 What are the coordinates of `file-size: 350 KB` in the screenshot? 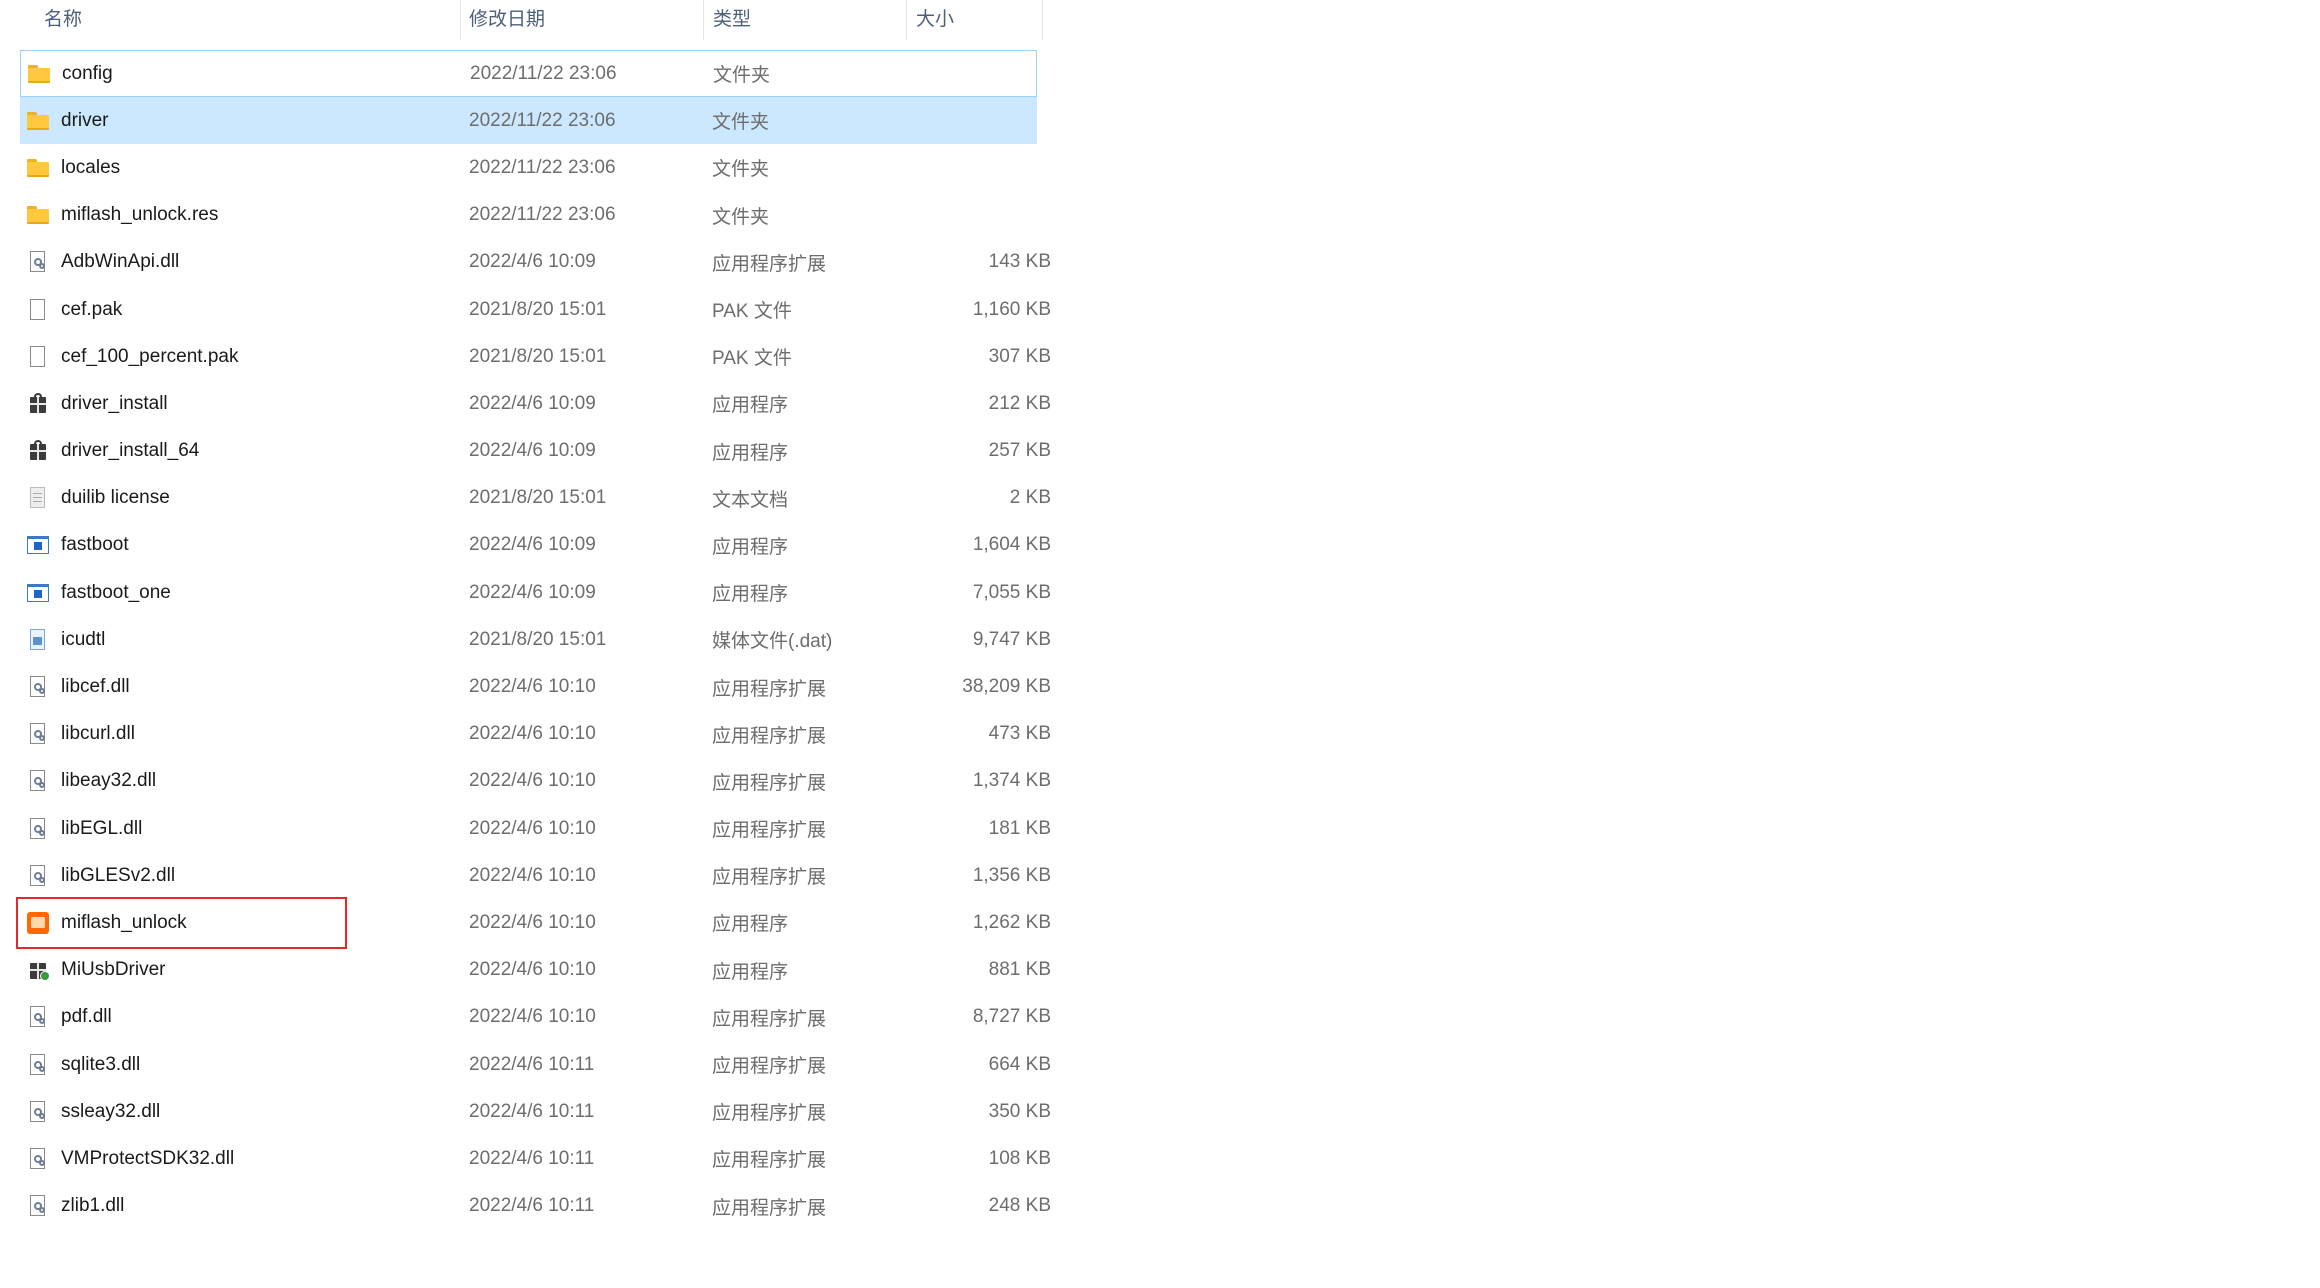 It's located at (1019, 1111).